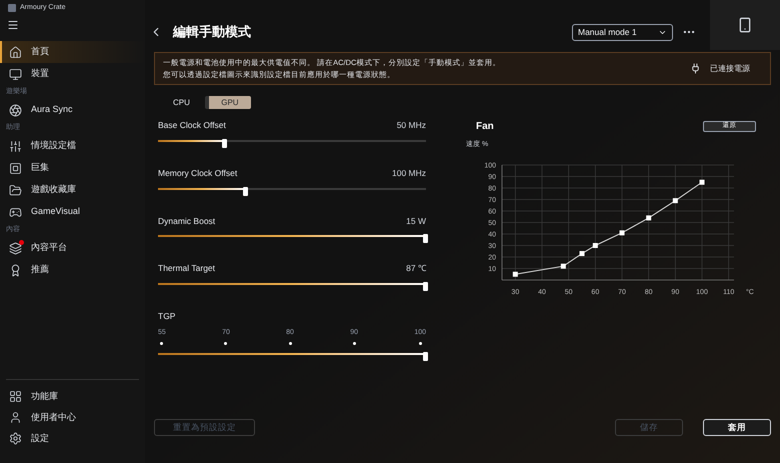 The height and width of the screenshot is (463, 780). I want to click on sidebar-label: 遊戲收藏庫, so click(53, 189).